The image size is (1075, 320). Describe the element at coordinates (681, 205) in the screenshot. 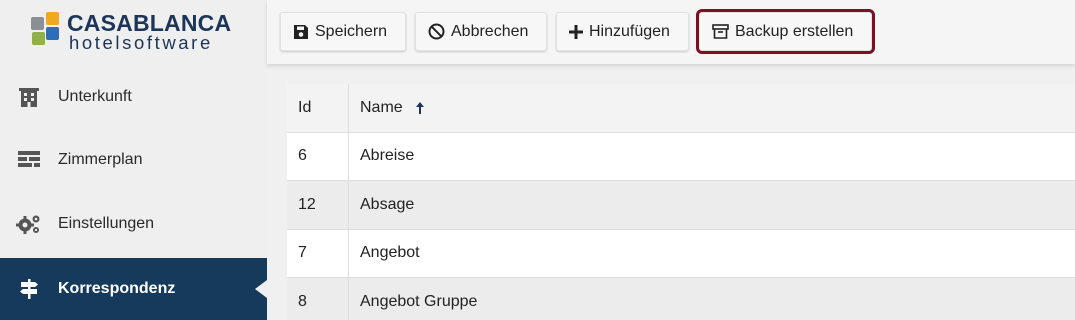

I see `table-row: 12 Absage` at that location.